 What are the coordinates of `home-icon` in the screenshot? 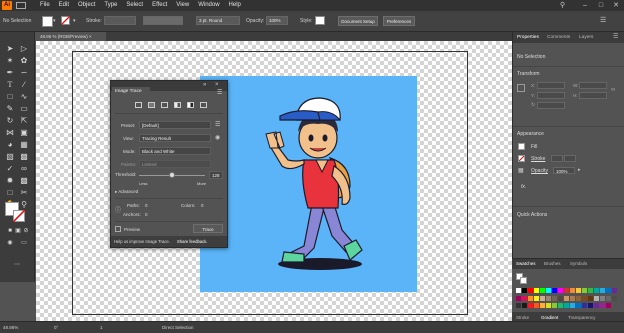 It's located at (21, 5).